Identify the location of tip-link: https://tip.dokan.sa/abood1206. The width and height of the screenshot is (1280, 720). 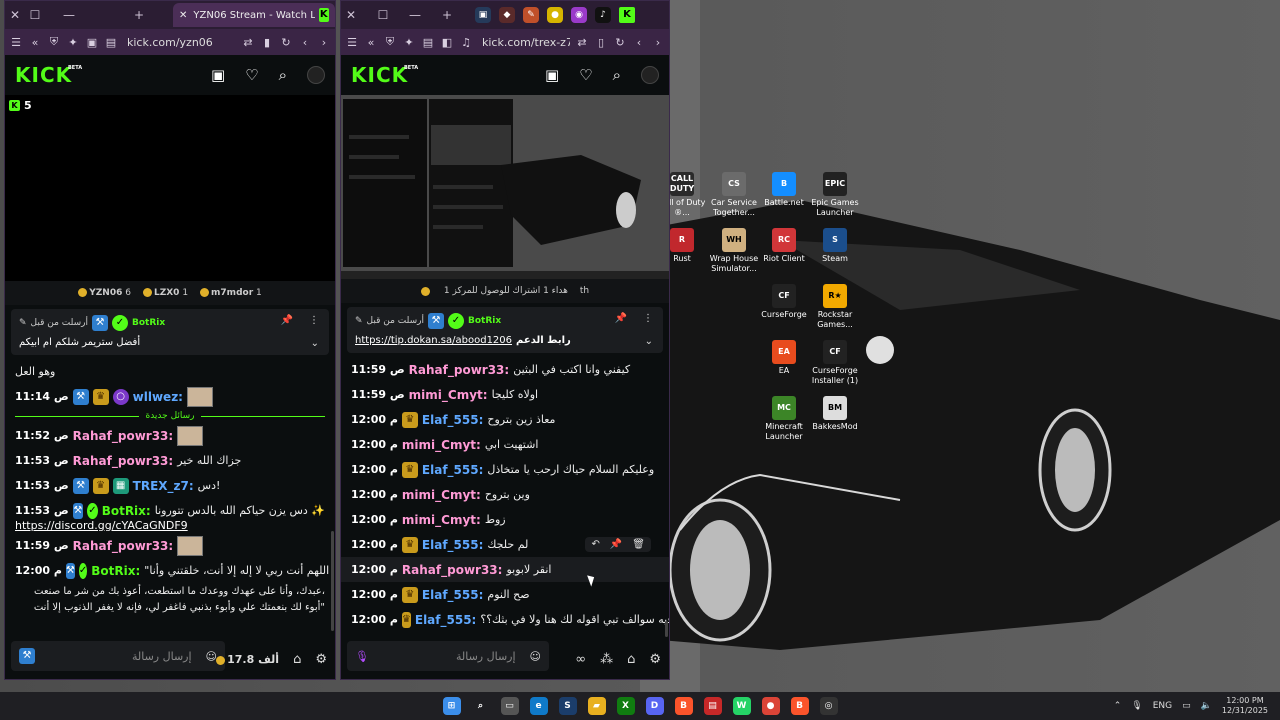
(433, 340).